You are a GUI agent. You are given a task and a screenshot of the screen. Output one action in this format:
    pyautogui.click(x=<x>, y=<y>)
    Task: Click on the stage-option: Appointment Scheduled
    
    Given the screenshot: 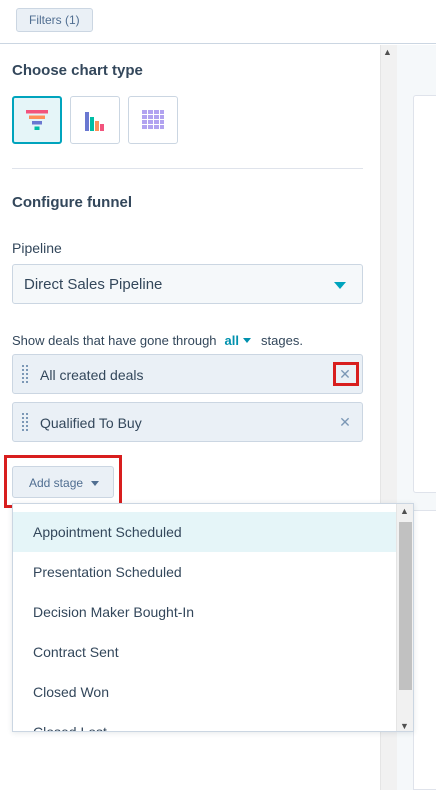 What is the action you would take?
    pyautogui.click(x=205, y=532)
    